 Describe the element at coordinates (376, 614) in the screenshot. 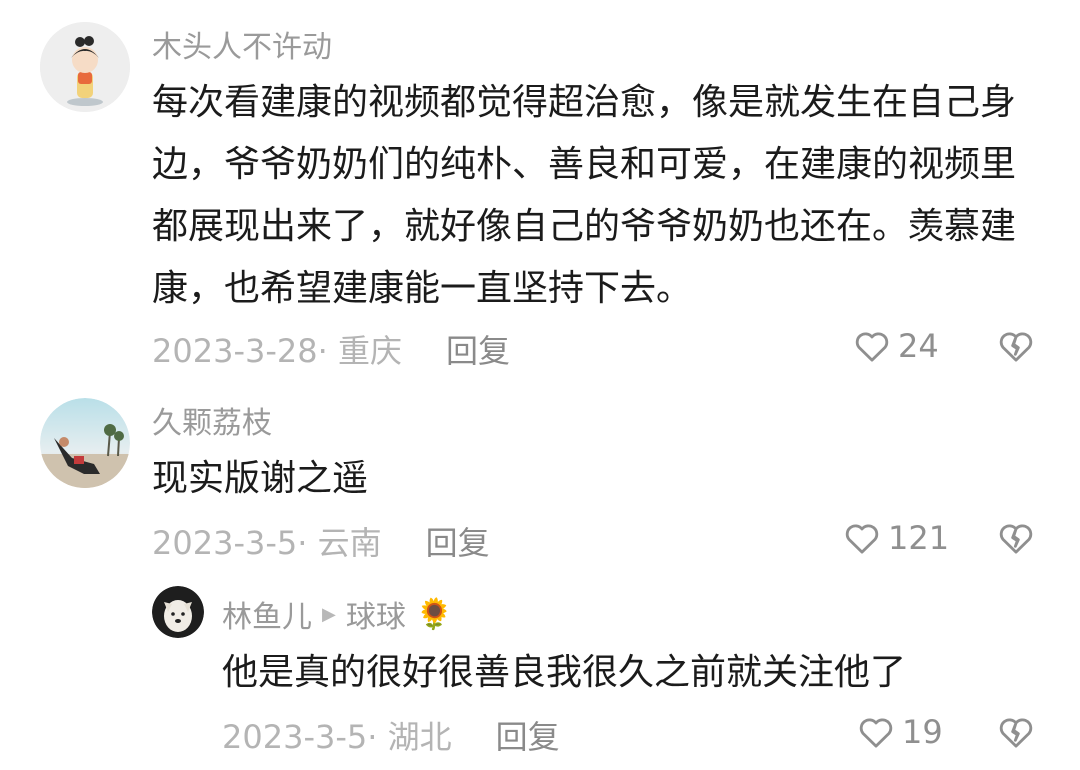

I see `reply-to-username: 球球` at that location.